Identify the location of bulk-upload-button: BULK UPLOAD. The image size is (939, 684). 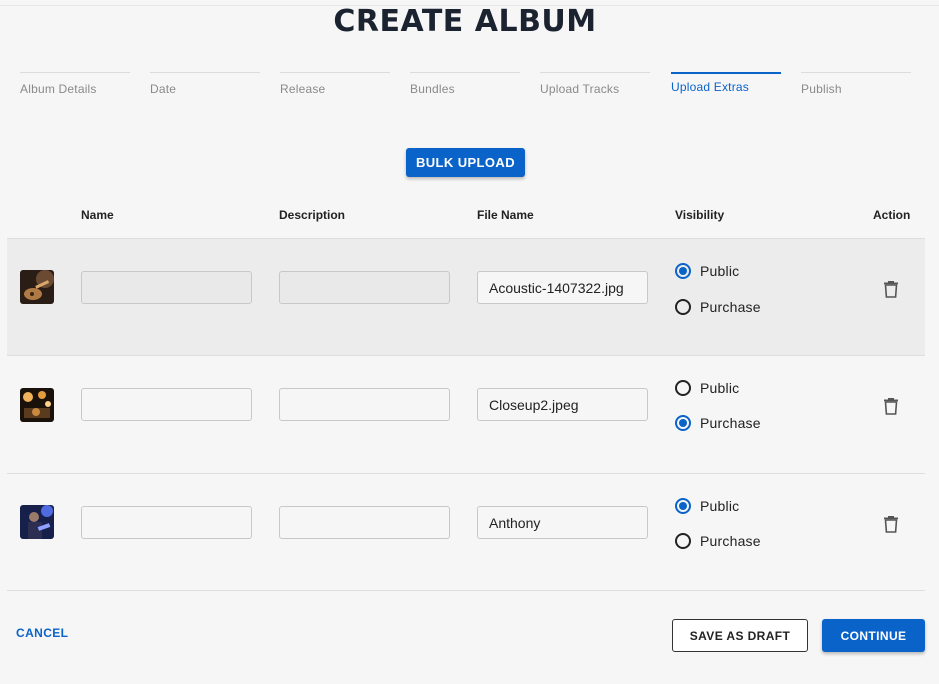
(465, 162).